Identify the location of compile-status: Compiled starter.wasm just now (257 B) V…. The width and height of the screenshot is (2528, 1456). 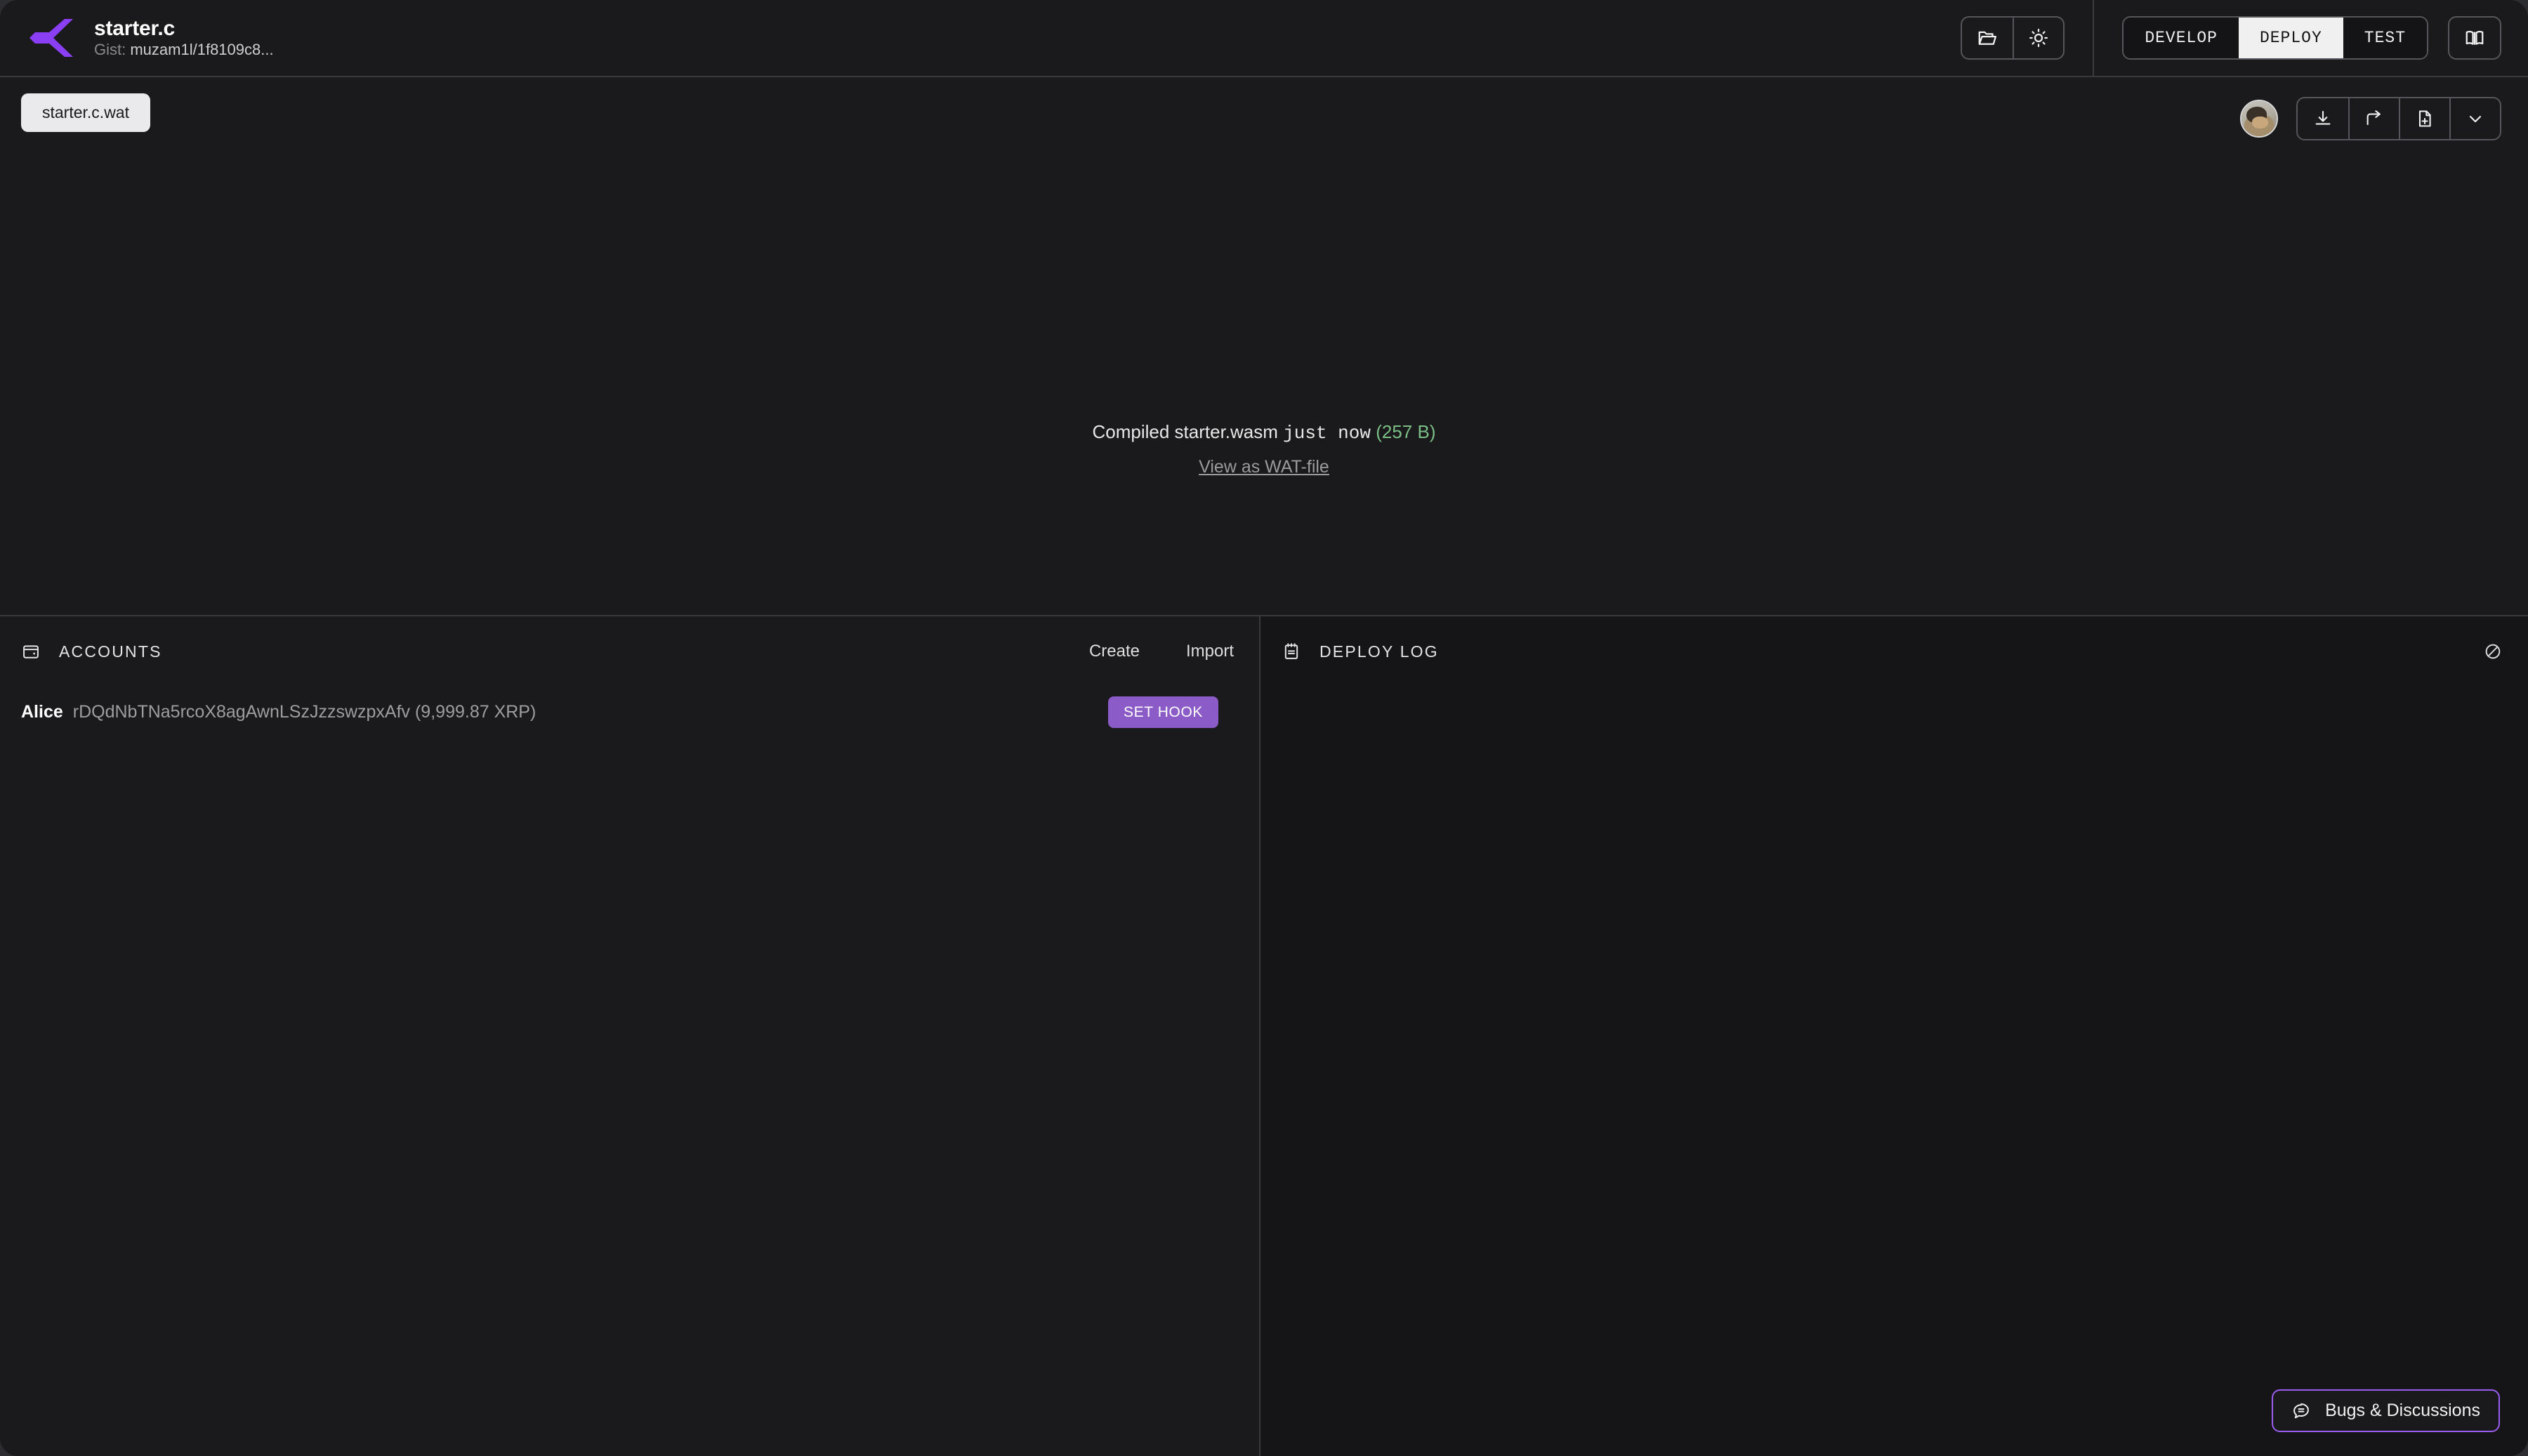
(1264, 449).